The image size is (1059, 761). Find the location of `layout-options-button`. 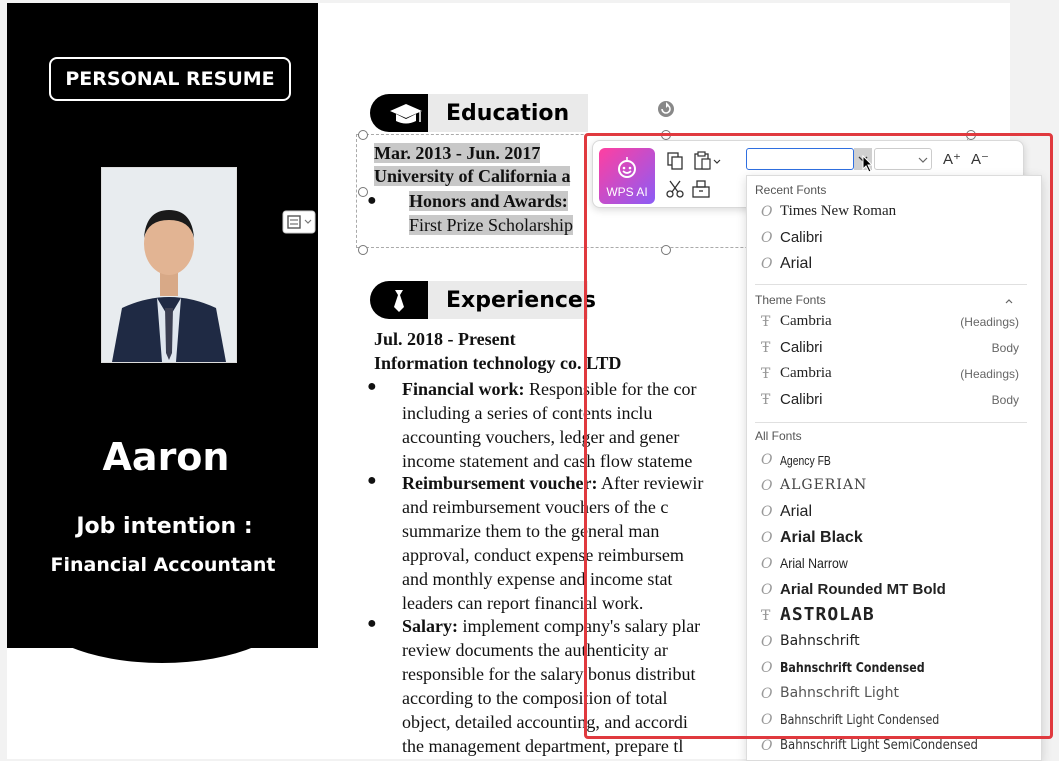

layout-options-button is located at coordinates (299, 222).